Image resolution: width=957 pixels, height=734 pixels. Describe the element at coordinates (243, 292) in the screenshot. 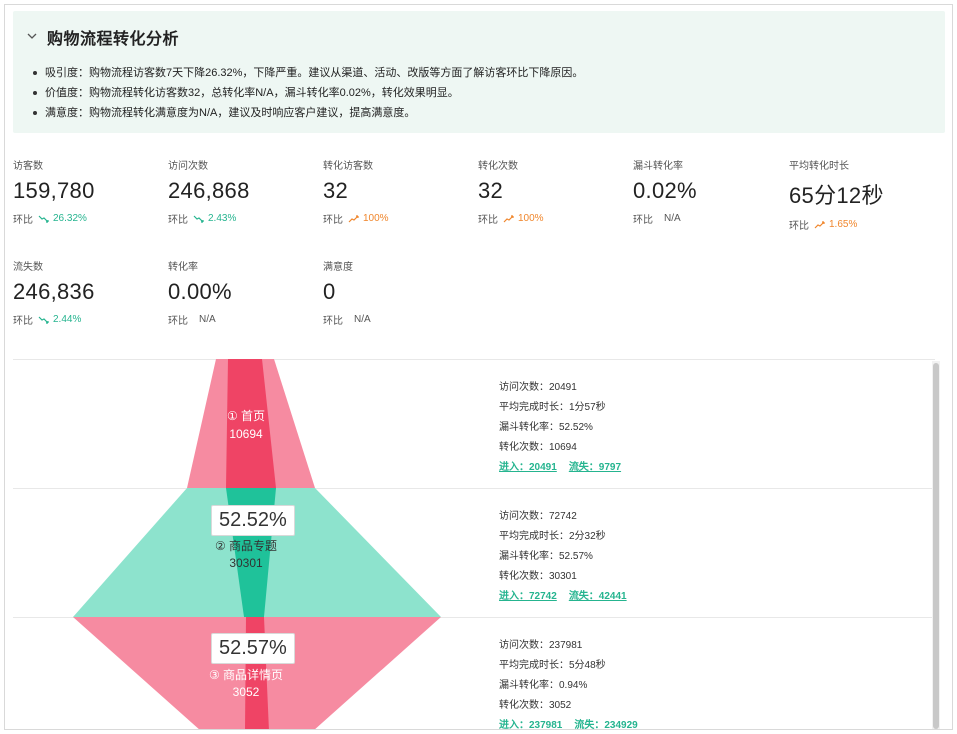

I see `metric-card: 转化率 0.00% 环比 N/A` at that location.